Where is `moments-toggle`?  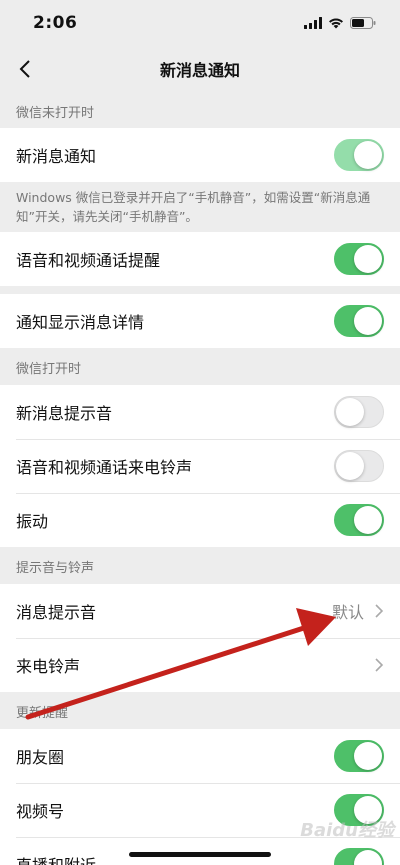
moments-toggle is located at coordinates (359, 756).